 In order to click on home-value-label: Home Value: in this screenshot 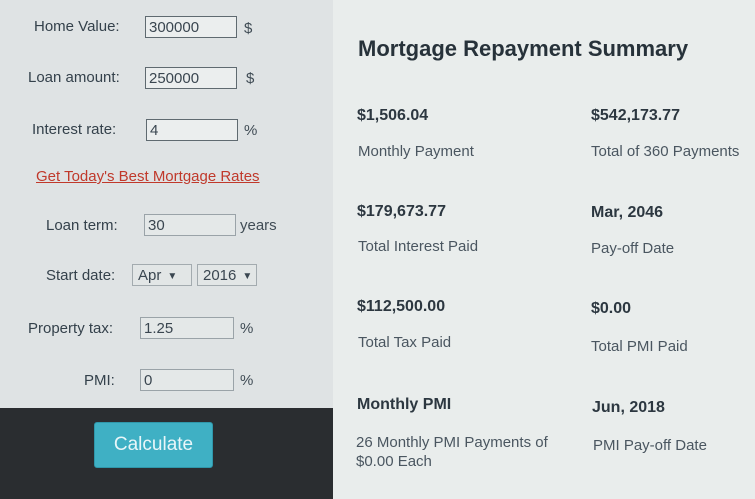, I will do `click(77, 26)`.